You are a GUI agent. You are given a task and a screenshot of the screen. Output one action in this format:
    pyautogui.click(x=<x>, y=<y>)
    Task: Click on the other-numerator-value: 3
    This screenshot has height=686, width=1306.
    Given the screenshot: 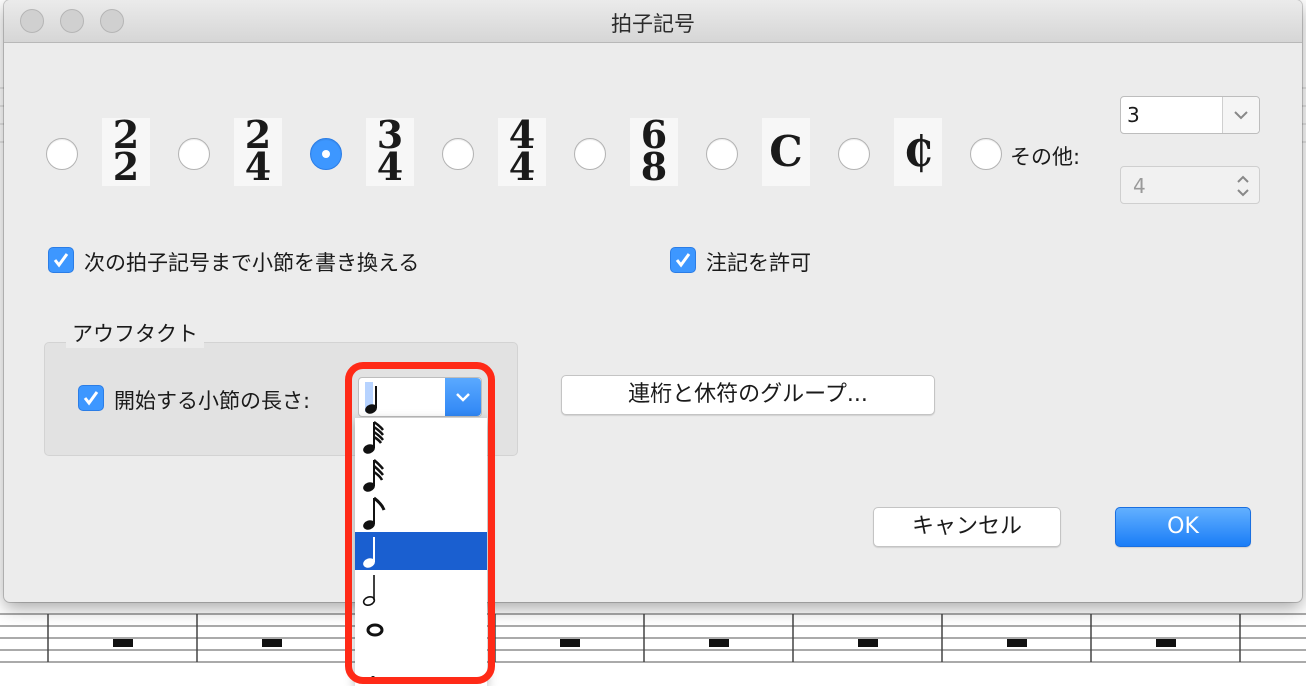 What is the action you would take?
    pyautogui.click(x=1133, y=115)
    